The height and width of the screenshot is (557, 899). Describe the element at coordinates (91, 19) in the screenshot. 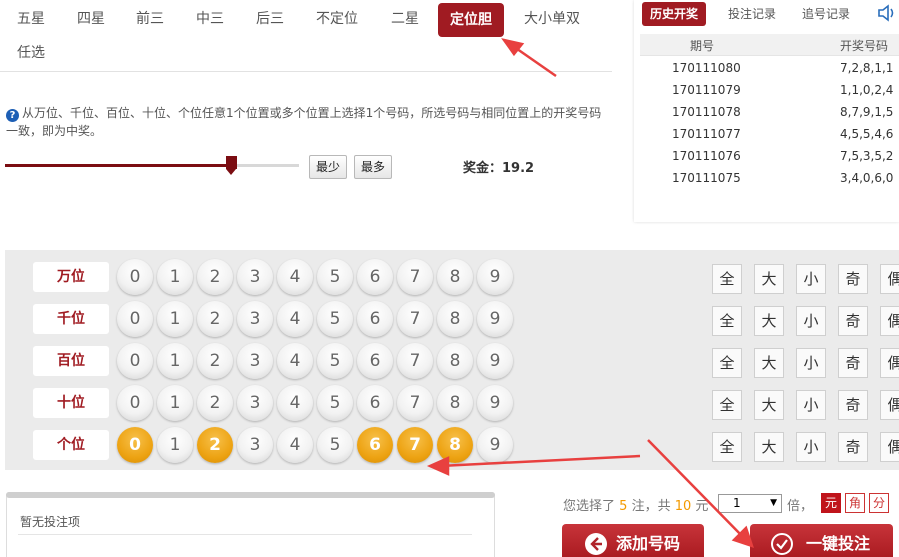

I see `tab-sixing: 四星` at that location.